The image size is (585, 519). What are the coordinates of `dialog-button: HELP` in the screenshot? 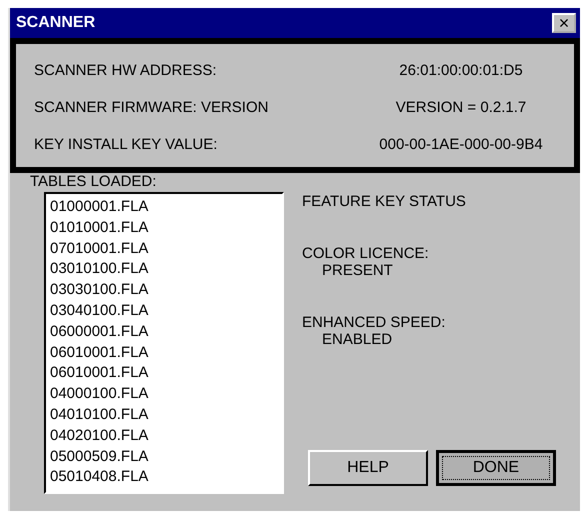 It's located at (368, 468).